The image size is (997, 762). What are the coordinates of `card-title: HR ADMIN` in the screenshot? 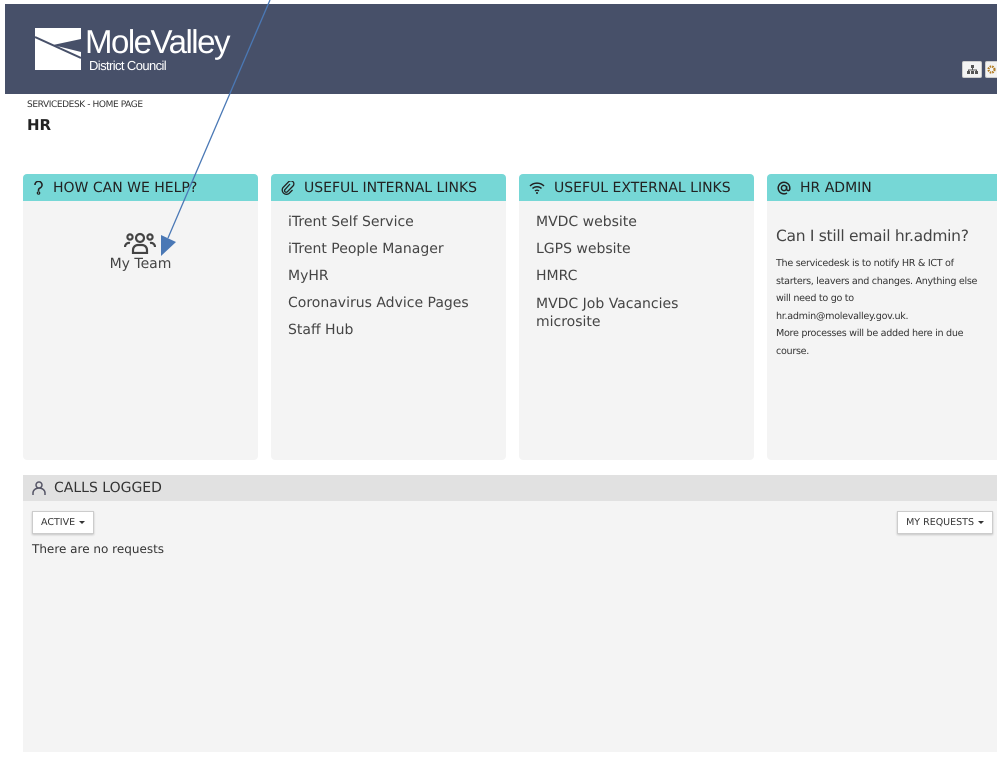 It's located at (836, 188).